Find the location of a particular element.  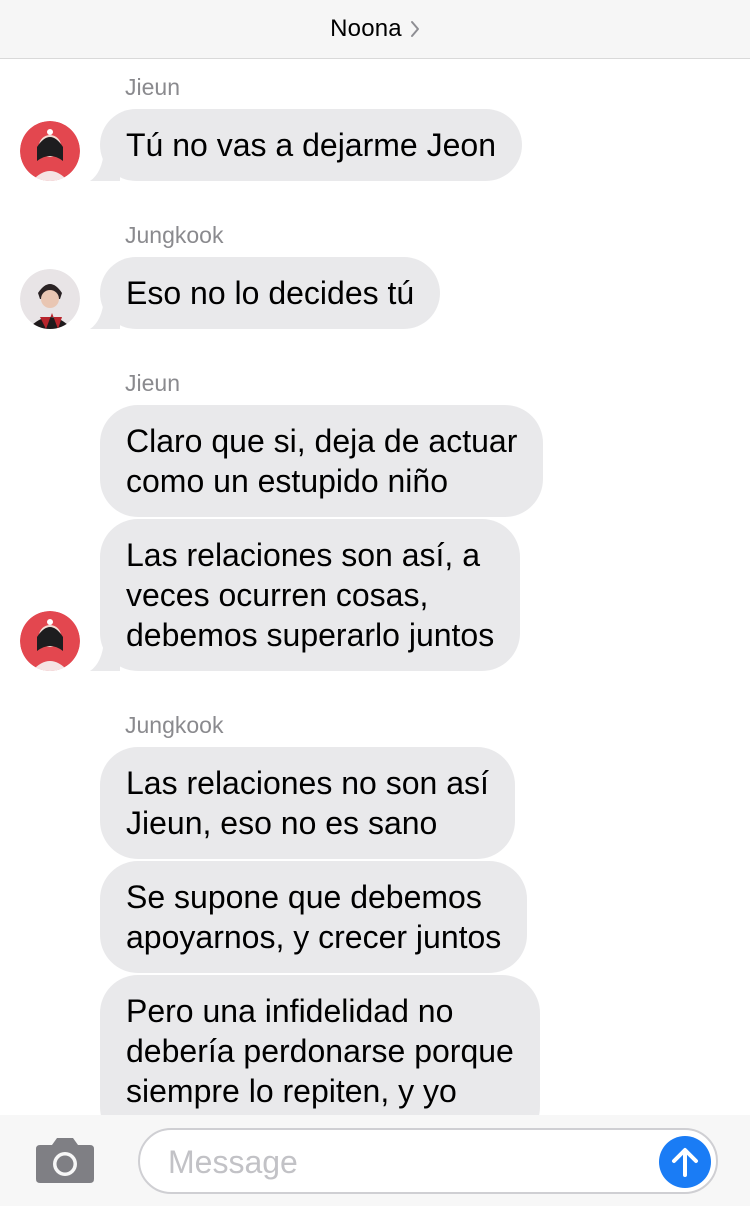

message-bubble: Eso no lo decides tú is located at coordinates (270, 293).